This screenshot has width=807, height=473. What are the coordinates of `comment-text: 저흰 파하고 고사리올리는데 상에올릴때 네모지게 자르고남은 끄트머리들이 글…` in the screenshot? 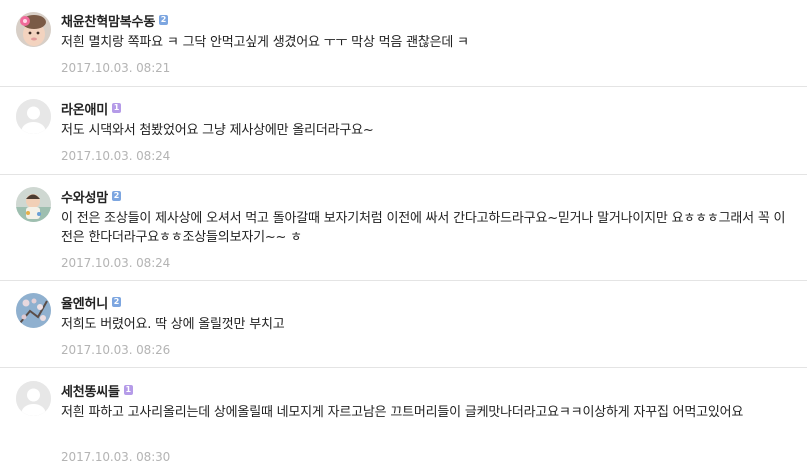 It's located at (402, 412).